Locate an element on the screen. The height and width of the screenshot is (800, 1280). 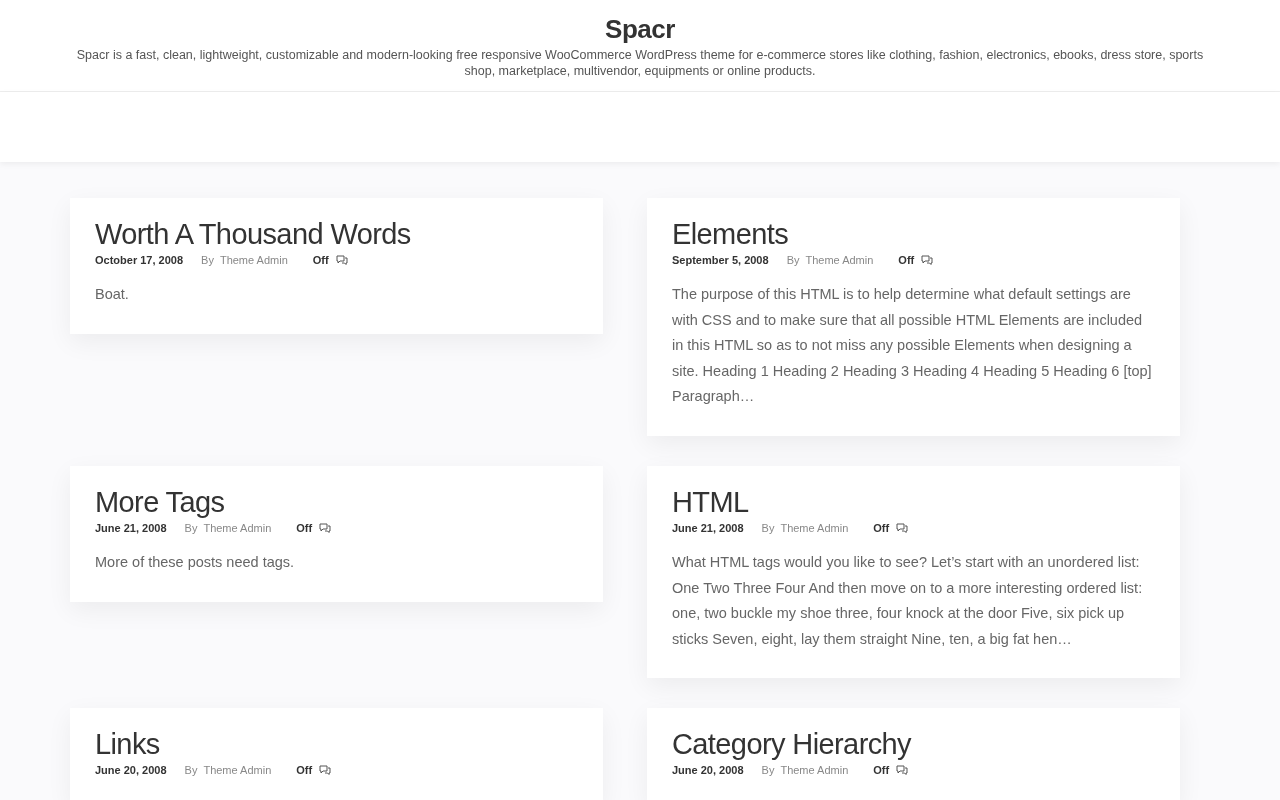
post-title: More Tags is located at coordinates (160, 501).